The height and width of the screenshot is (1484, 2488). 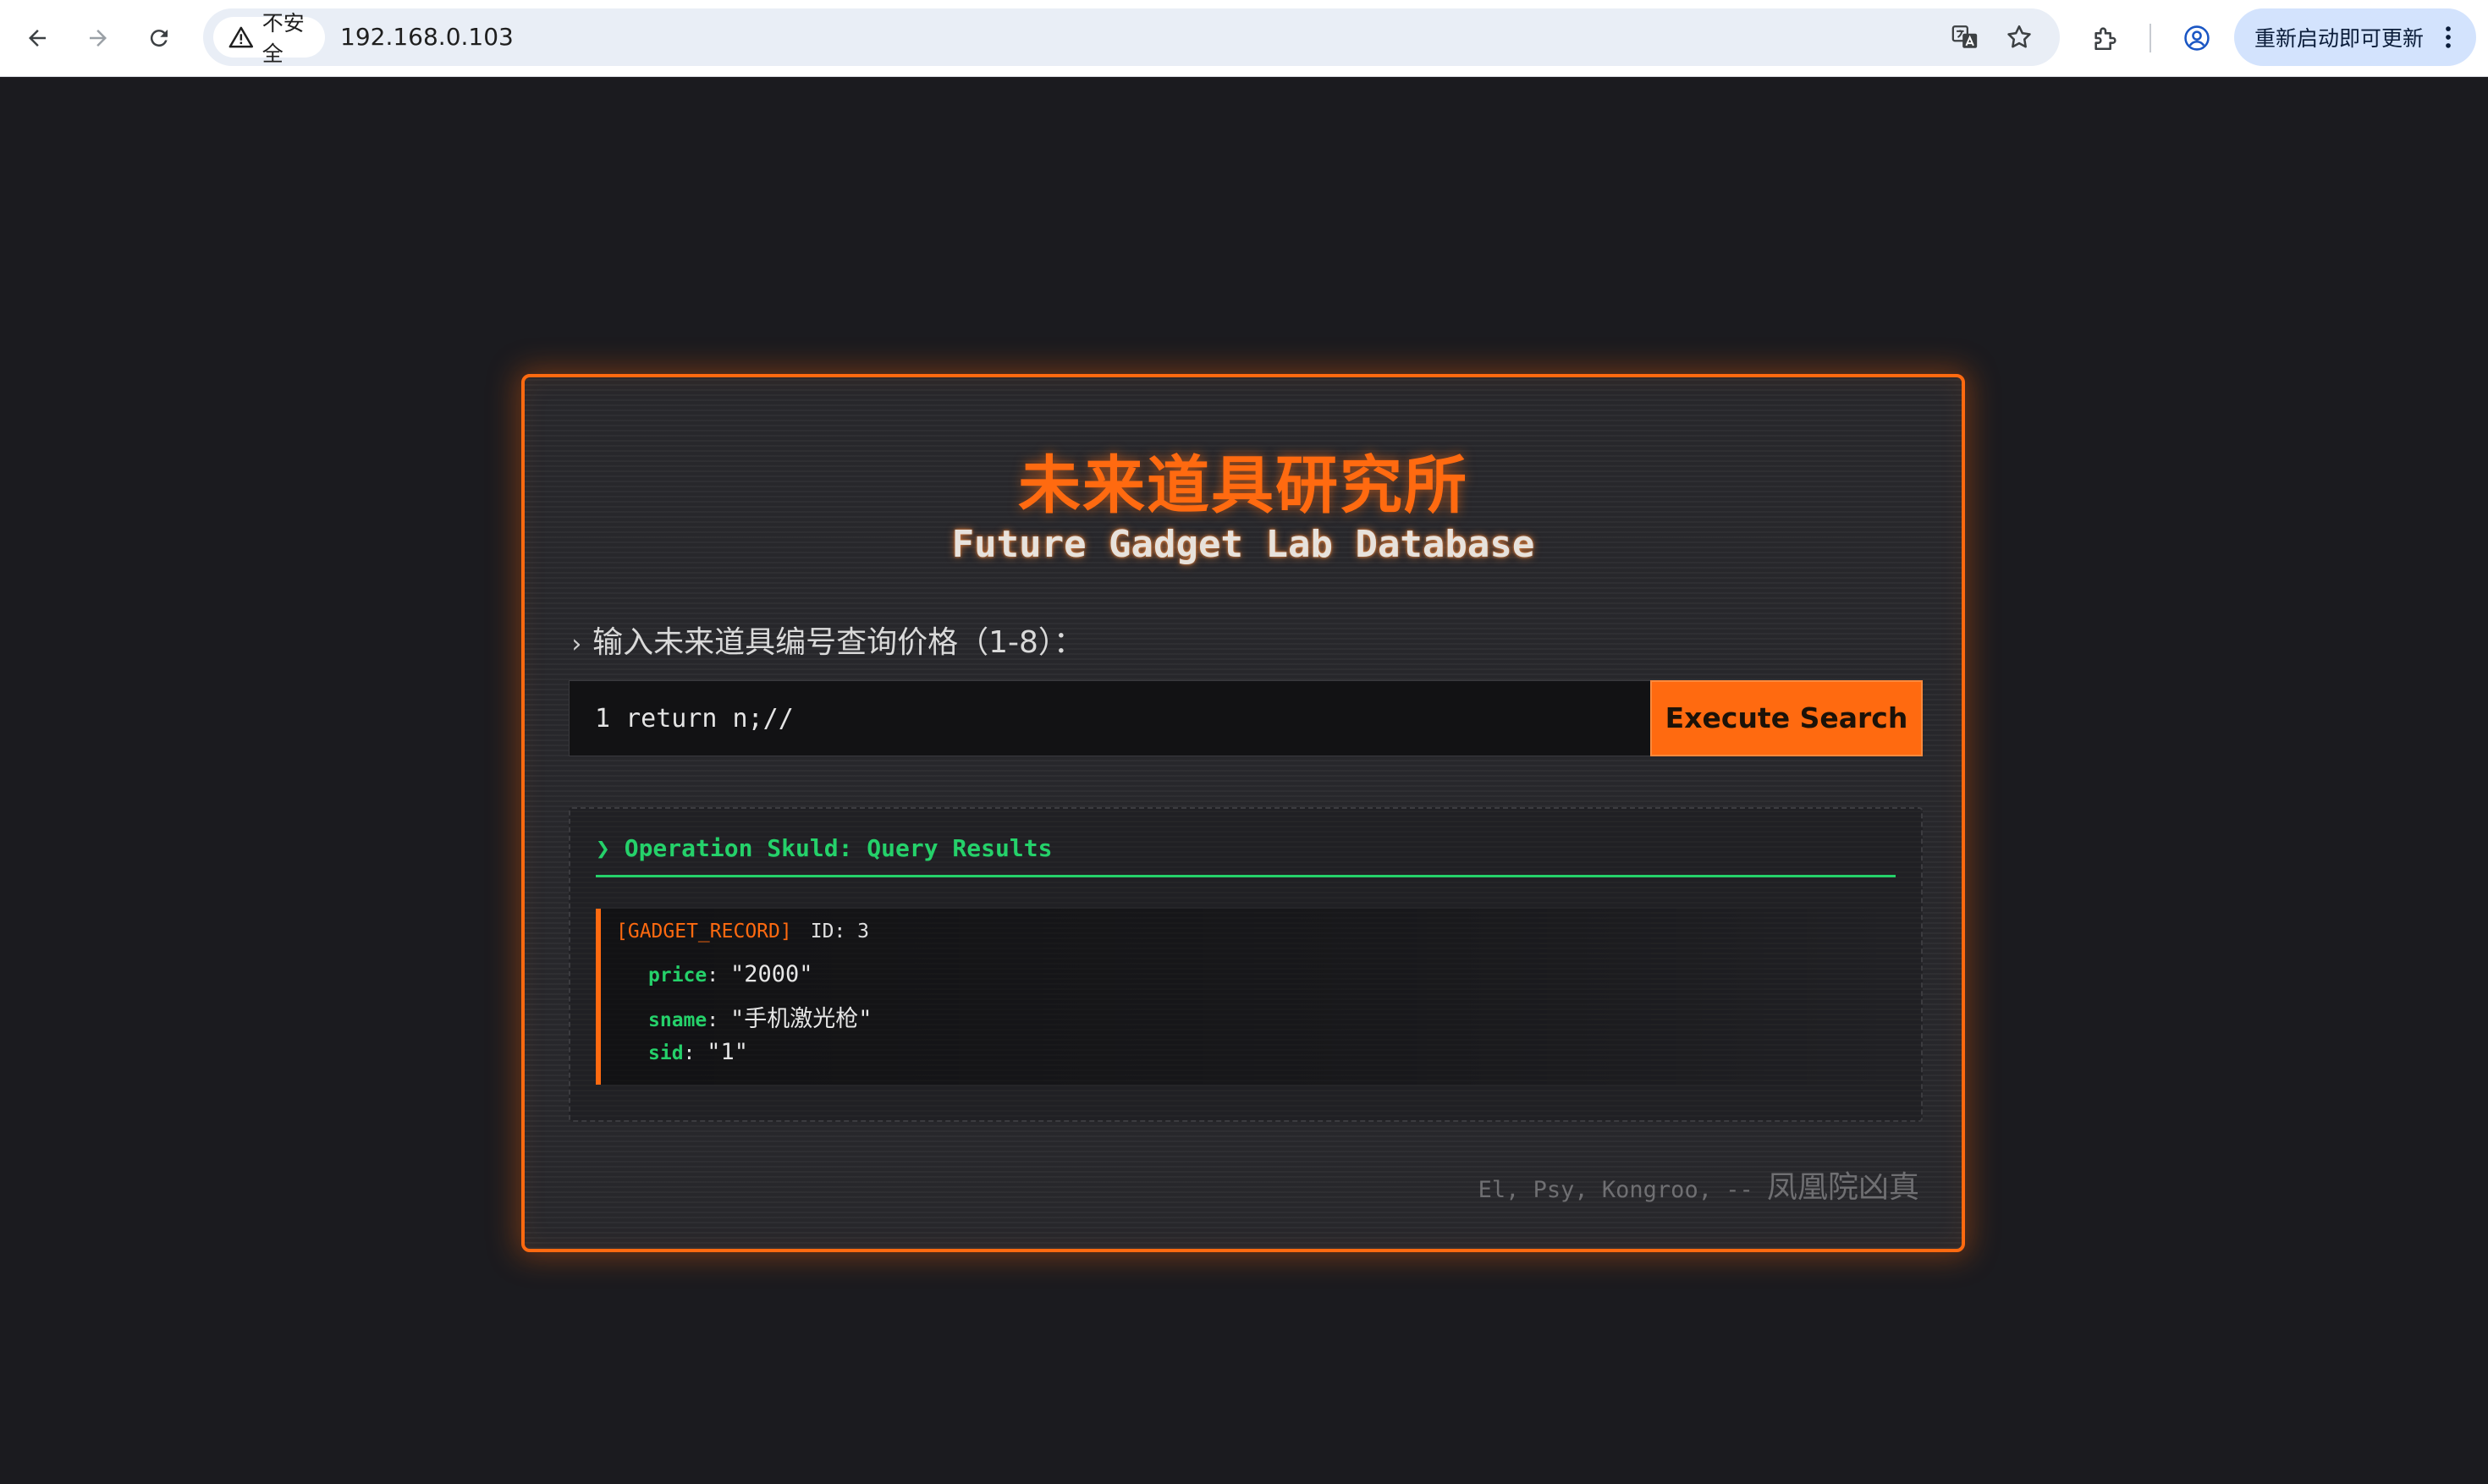 What do you see at coordinates (677, 1020) in the screenshot?
I see `field-key: sname` at bounding box center [677, 1020].